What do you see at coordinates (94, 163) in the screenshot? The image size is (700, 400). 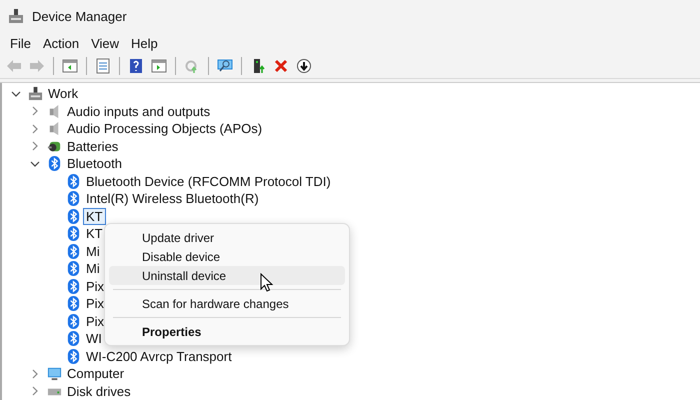 I see `tree-item: Bluetooth` at bounding box center [94, 163].